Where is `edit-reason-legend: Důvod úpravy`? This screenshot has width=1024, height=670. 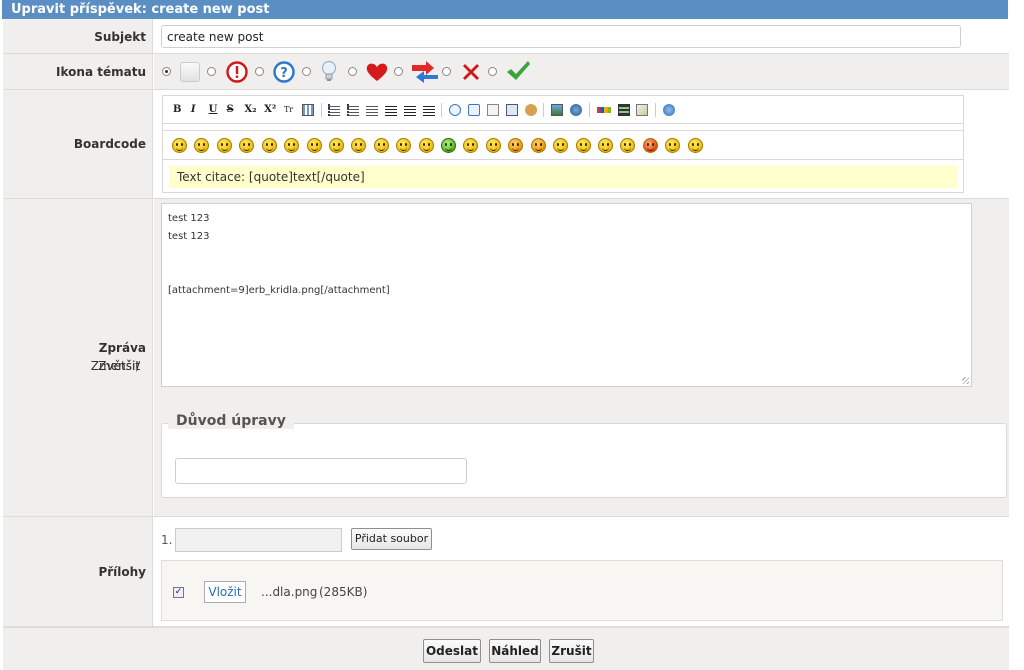
edit-reason-legend: Důvod úpravy is located at coordinates (231, 421).